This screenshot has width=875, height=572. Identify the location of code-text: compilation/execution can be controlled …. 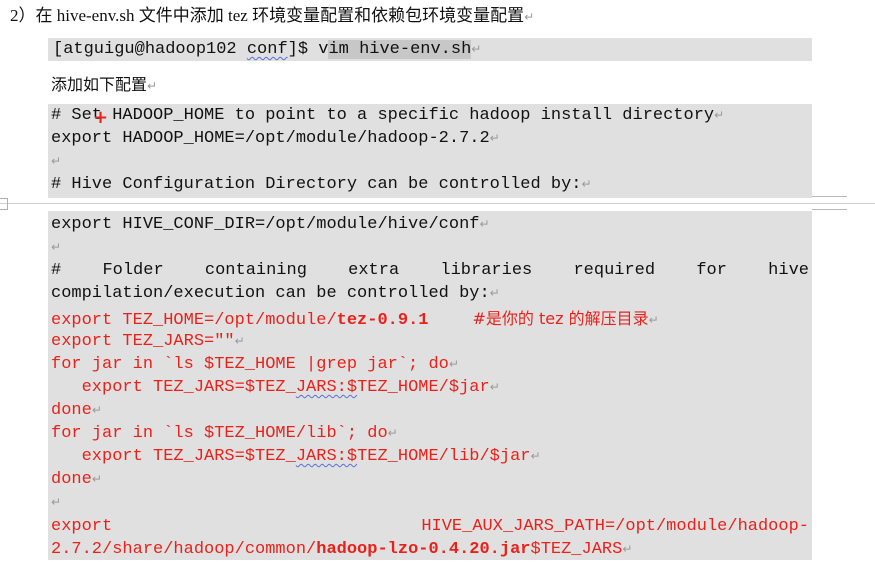
(270, 293).